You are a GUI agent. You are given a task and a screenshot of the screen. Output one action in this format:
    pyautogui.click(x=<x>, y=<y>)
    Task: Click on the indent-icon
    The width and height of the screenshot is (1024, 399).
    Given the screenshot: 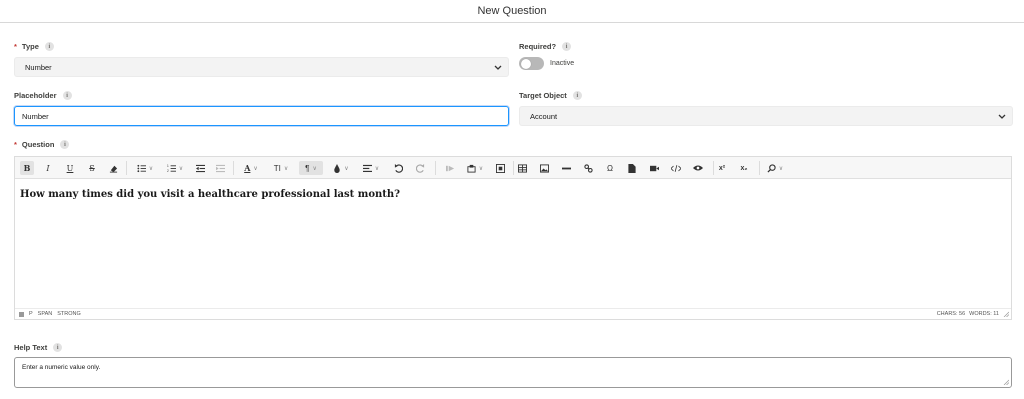 What is the action you would take?
    pyautogui.click(x=220, y=168)
    